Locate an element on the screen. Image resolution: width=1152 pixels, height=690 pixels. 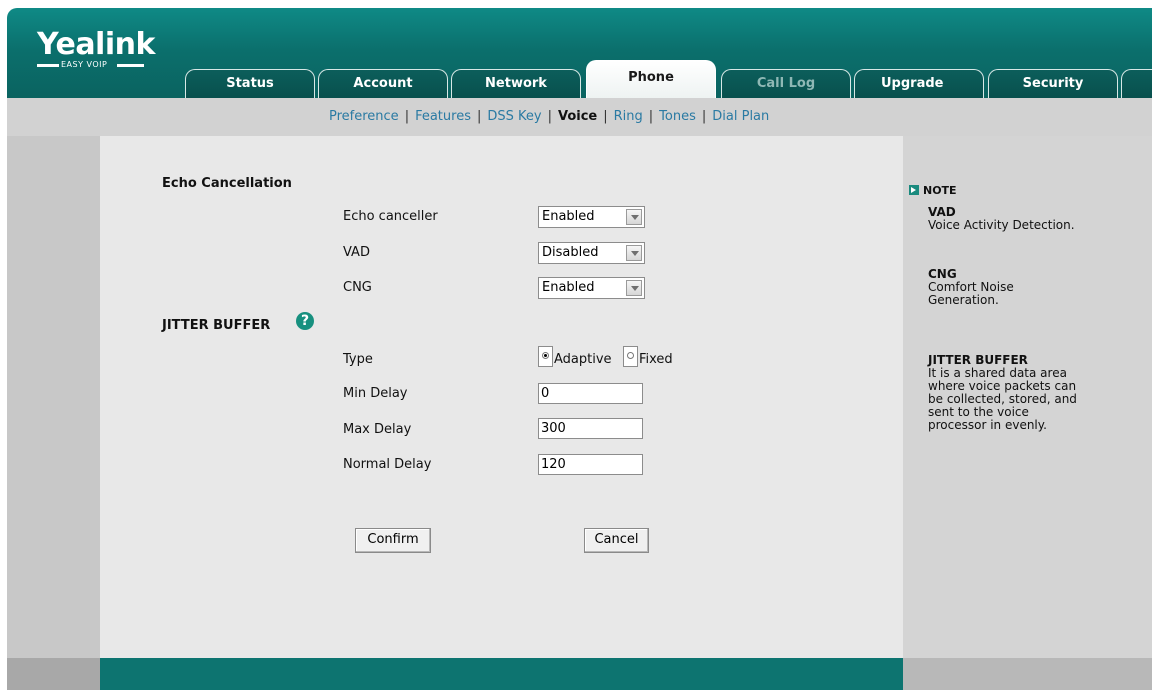
cancel-button: Cancel is located at coordinates (616, 540).